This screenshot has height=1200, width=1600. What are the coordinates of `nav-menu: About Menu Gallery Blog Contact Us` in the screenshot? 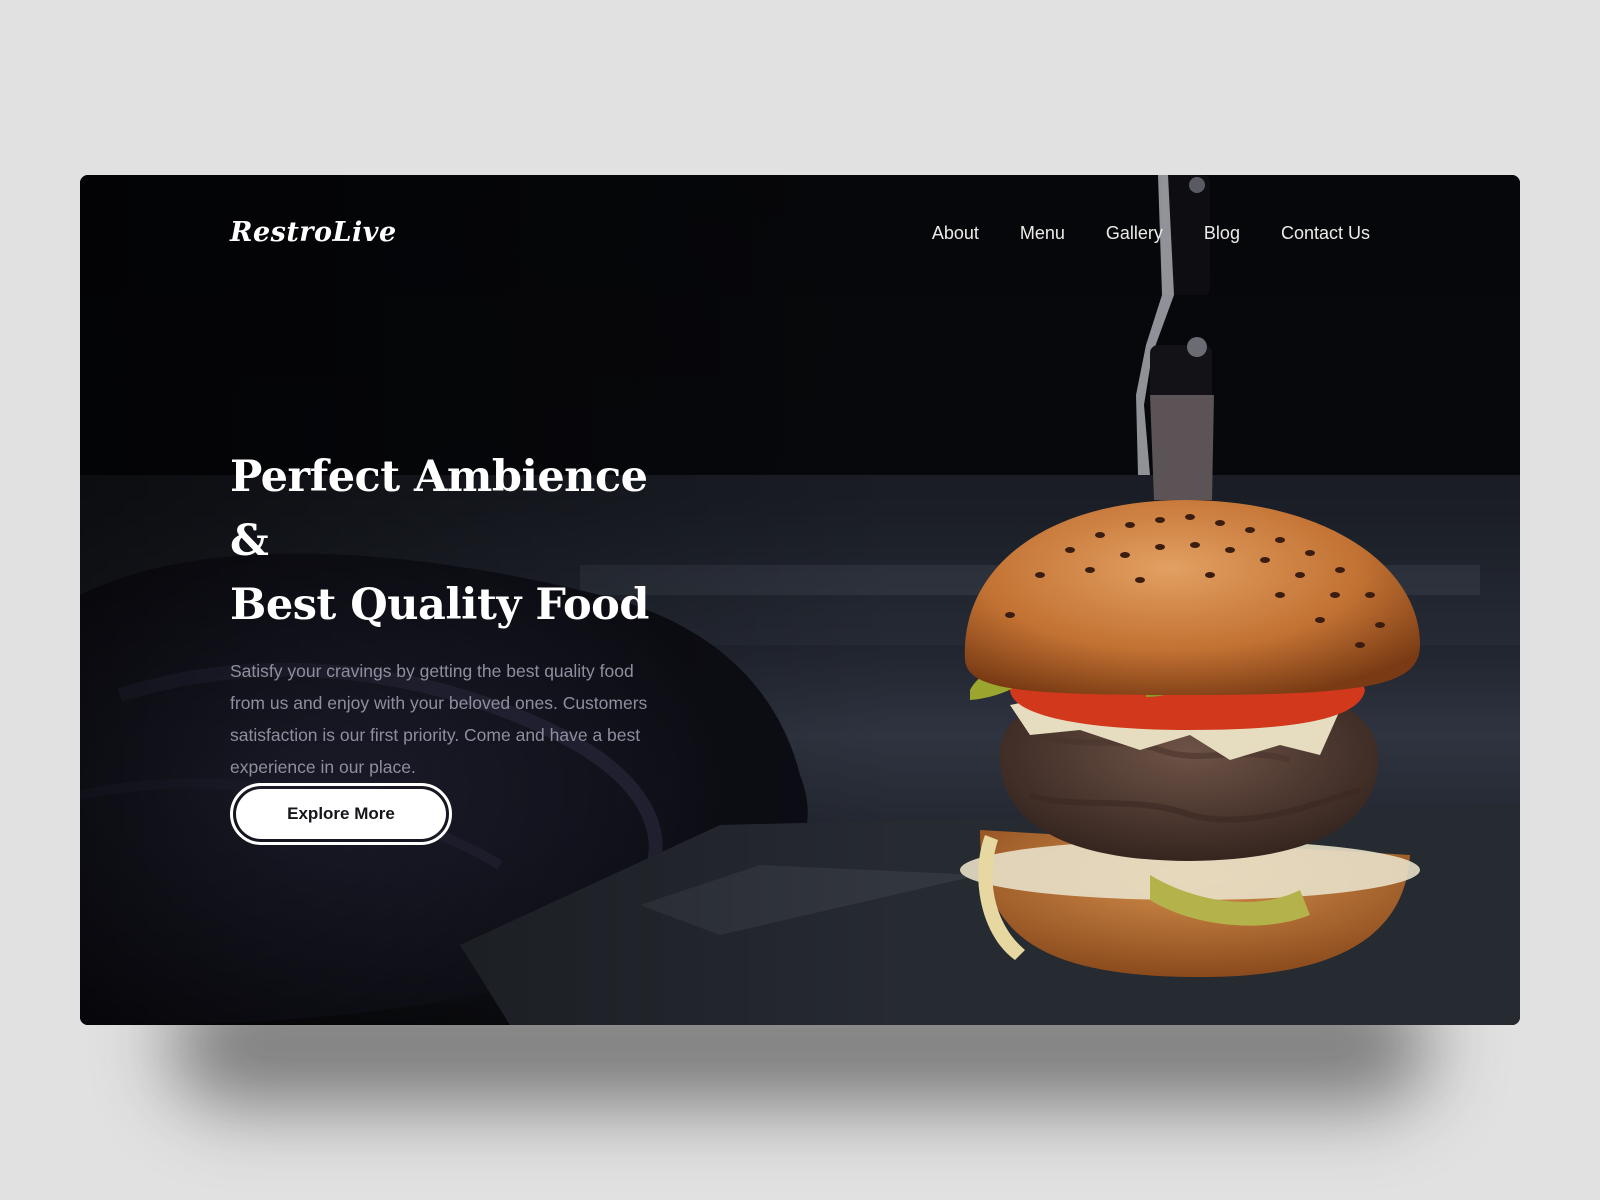 It's located at (1151, 233).